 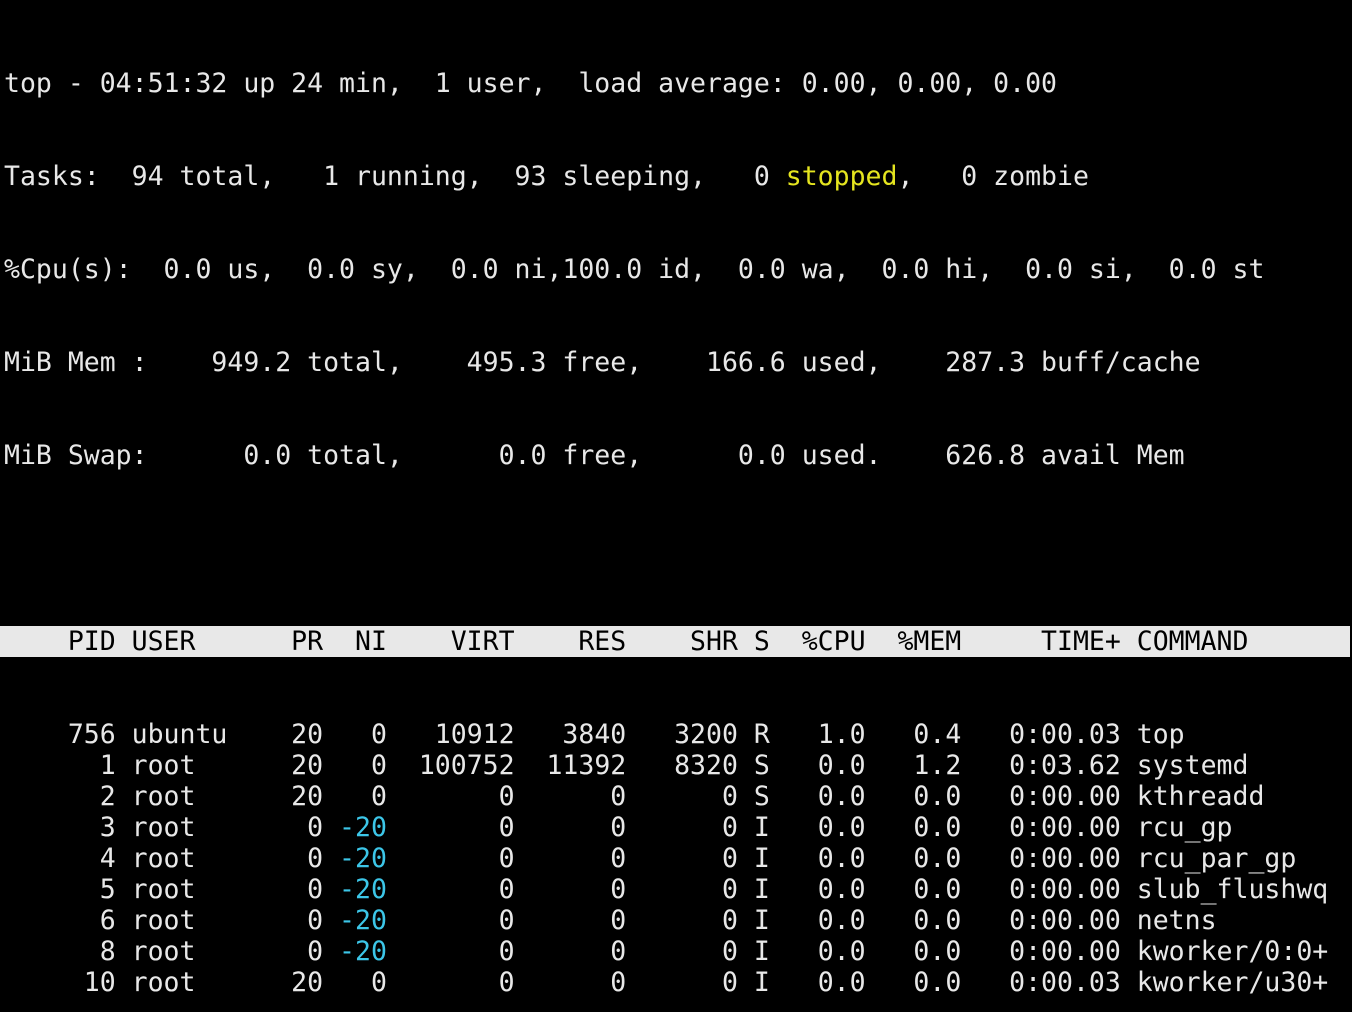 I want to click on process-stats-command: 0 0 0 I 0.0 0.0 0:00.00 rcu_gp, so click(x=809, y=827).